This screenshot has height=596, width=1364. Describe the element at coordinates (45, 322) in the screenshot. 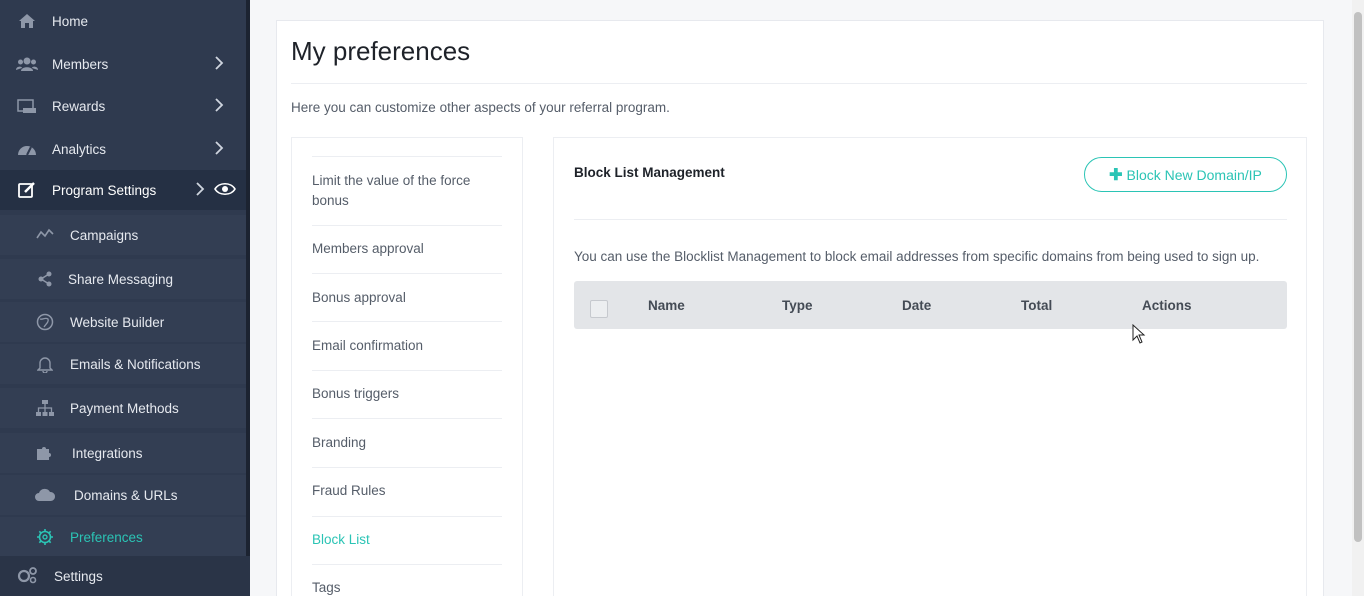

I see `globe-icon` at that location.